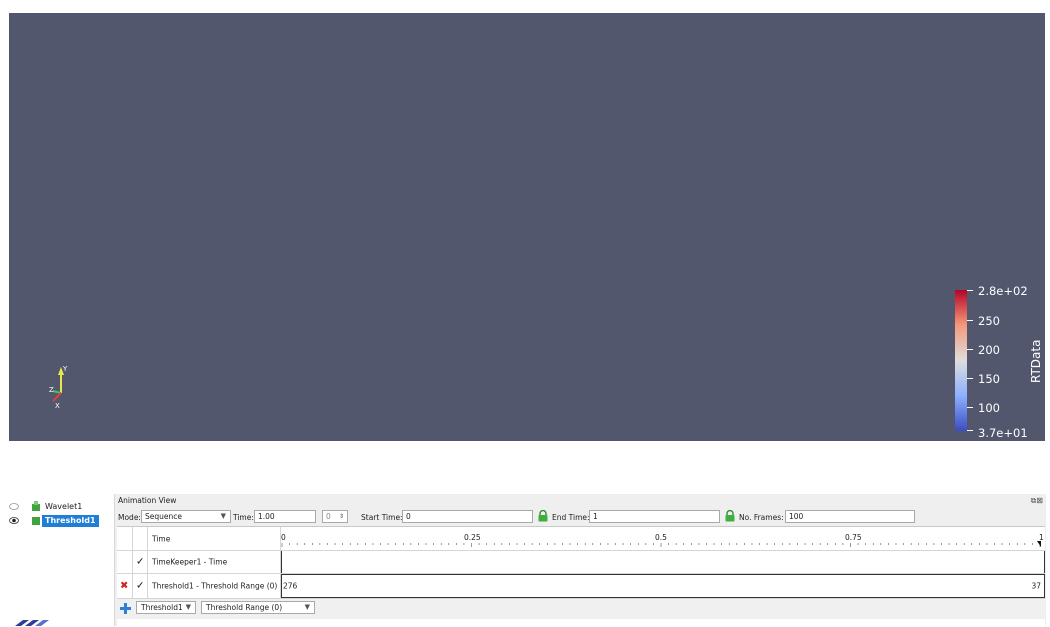  I want to click on track-property-value: Threshold Range (0), so click(244, 607).